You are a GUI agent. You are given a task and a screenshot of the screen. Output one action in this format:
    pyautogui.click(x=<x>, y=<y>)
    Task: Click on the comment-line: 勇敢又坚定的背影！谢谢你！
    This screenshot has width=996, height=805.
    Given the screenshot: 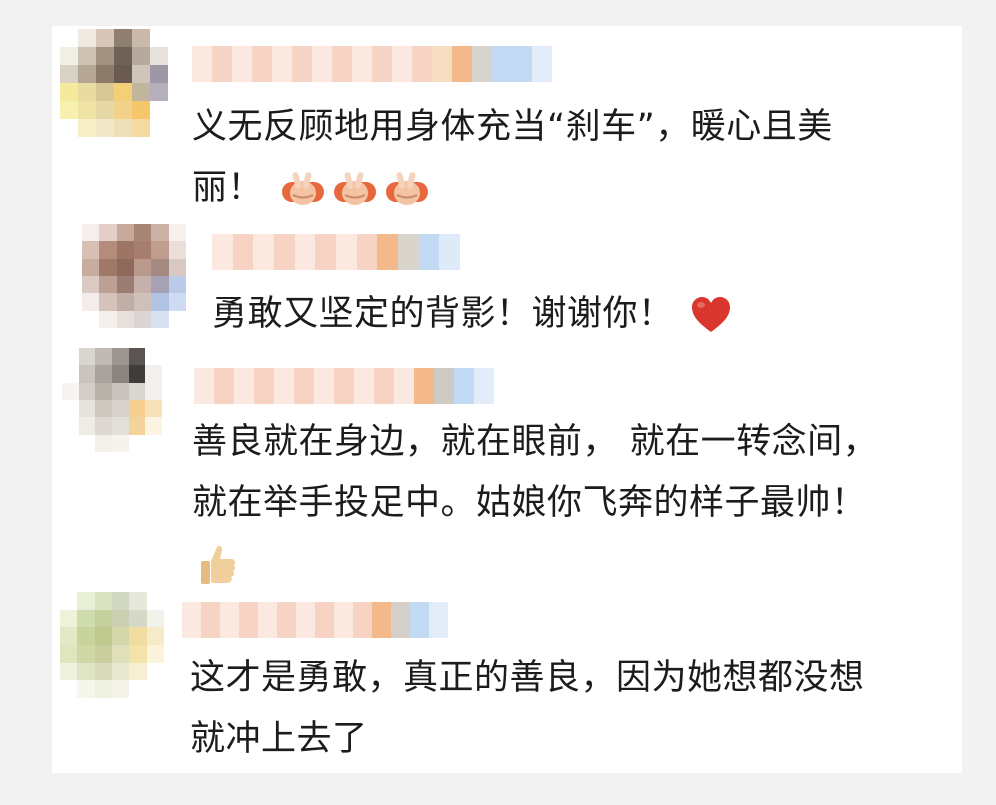 What is the action you would take?
    pyautogui.click(x=443, y=314)
    